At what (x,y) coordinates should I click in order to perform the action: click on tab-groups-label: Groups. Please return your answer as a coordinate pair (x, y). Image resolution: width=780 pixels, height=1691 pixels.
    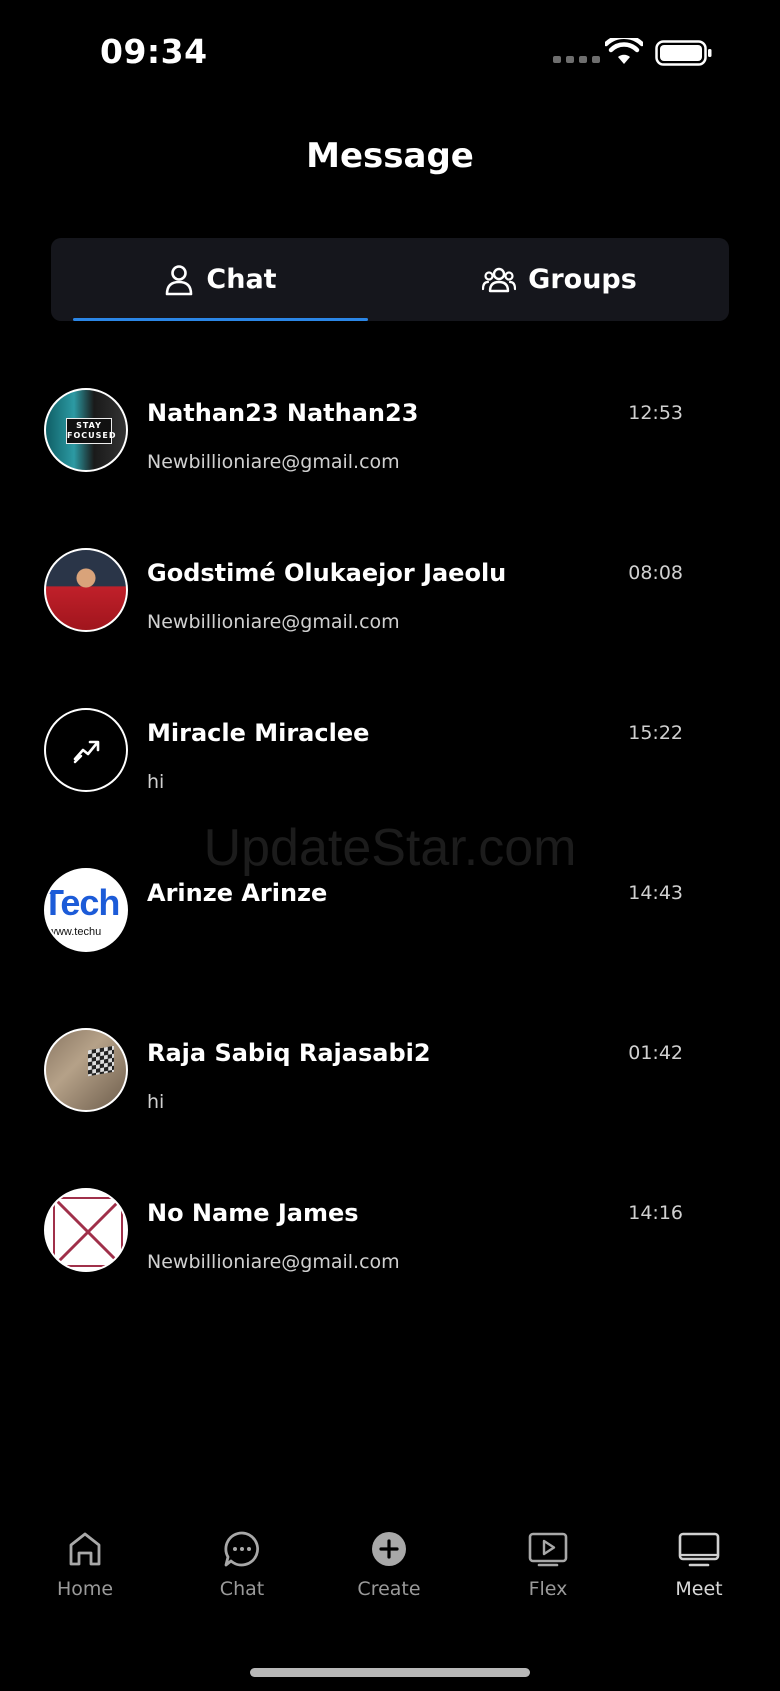
    Looking at the image, I should click on (582, 279).